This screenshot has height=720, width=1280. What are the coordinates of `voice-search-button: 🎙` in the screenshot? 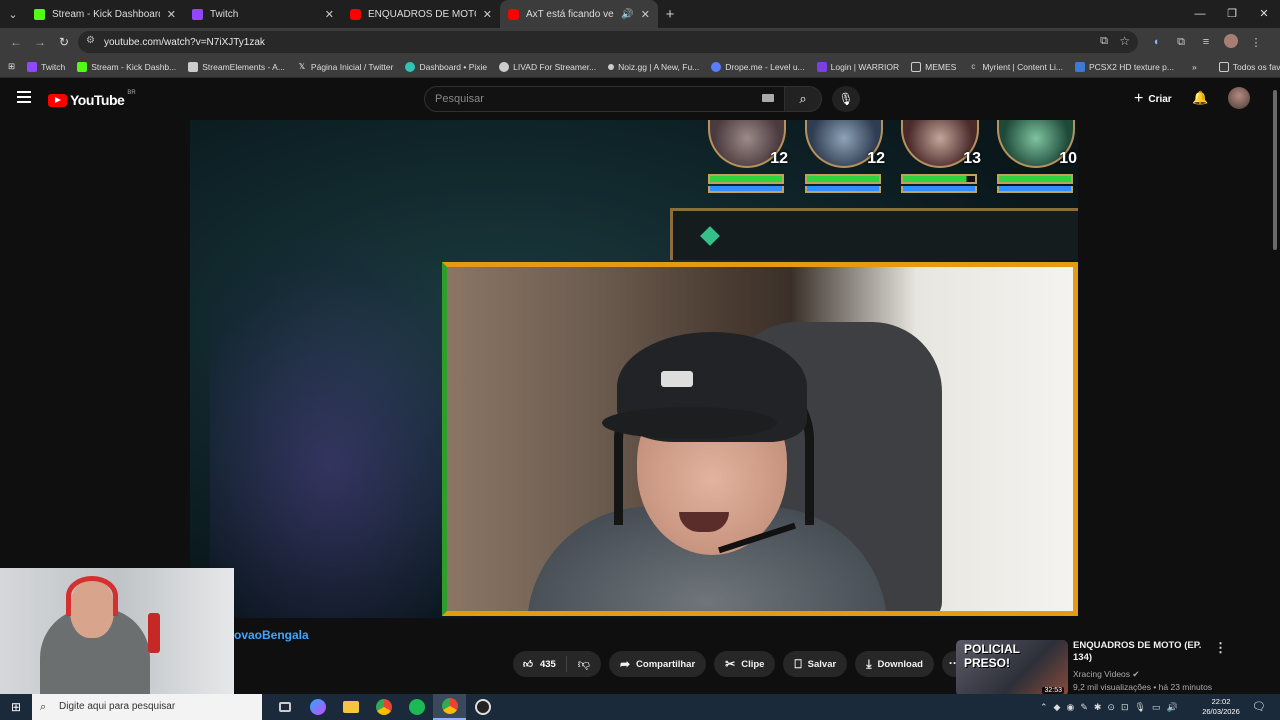 It's located at (846, 99).